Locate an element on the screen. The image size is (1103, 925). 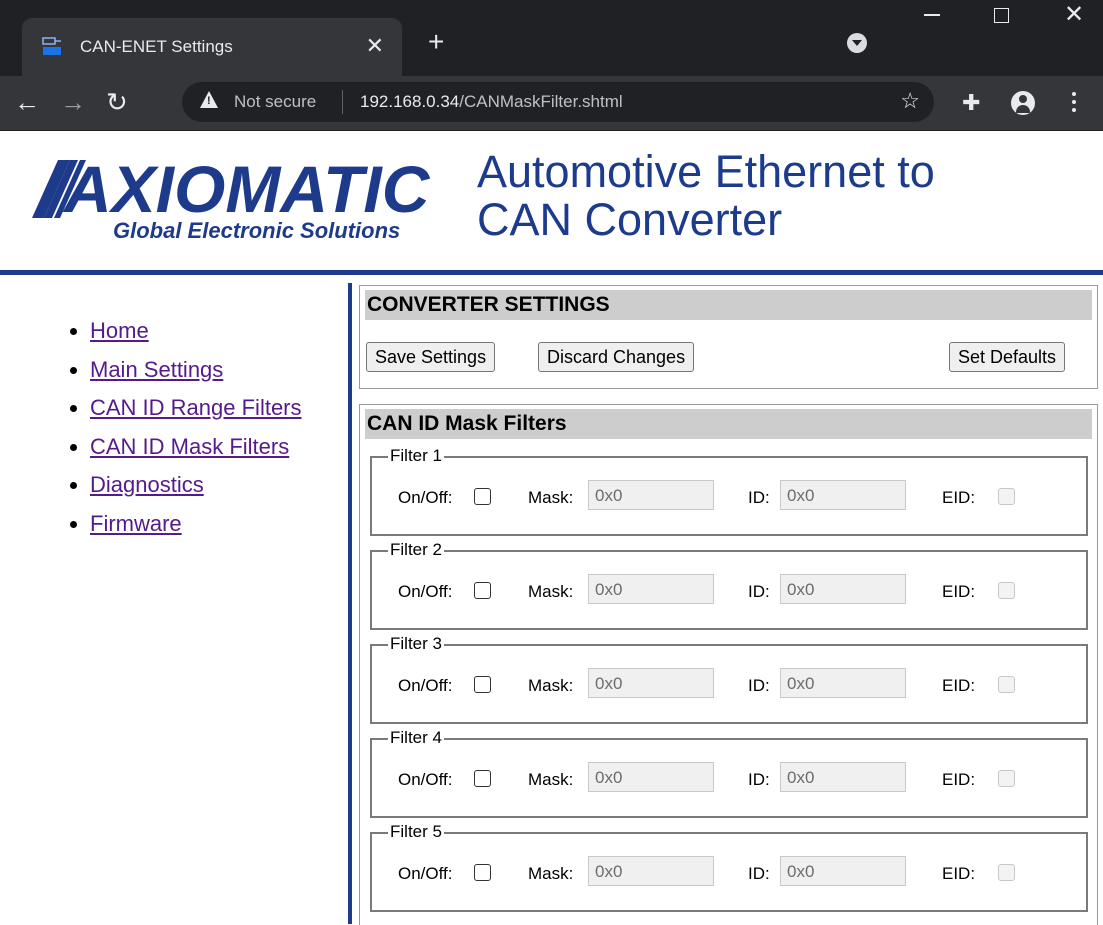
converter-settings-header: CONVERTER SETTINGS is located at coordinates (728, 305).